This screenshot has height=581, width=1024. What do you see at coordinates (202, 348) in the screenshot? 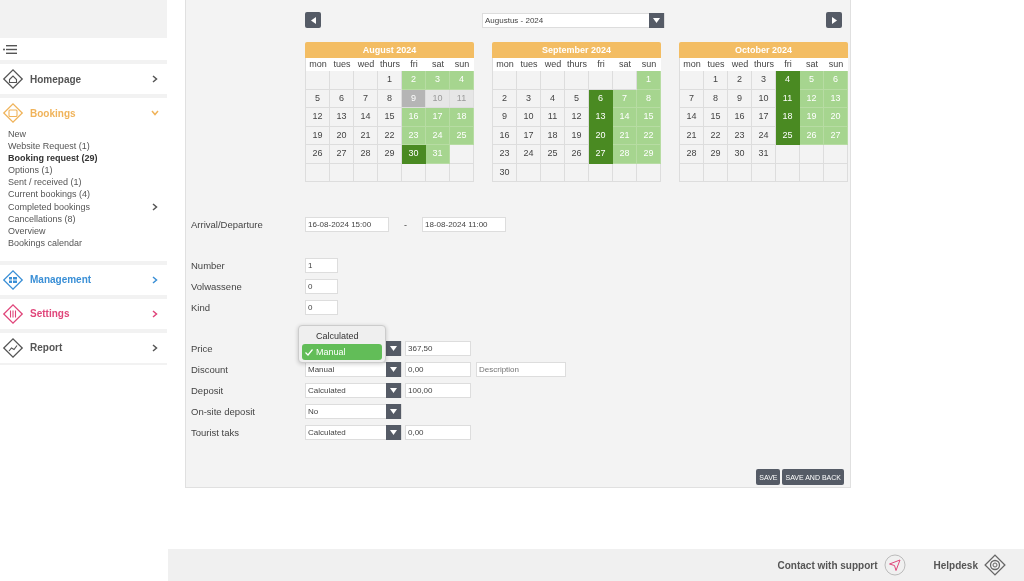
I see `field-label: Price` at bounding box center [202, 348].